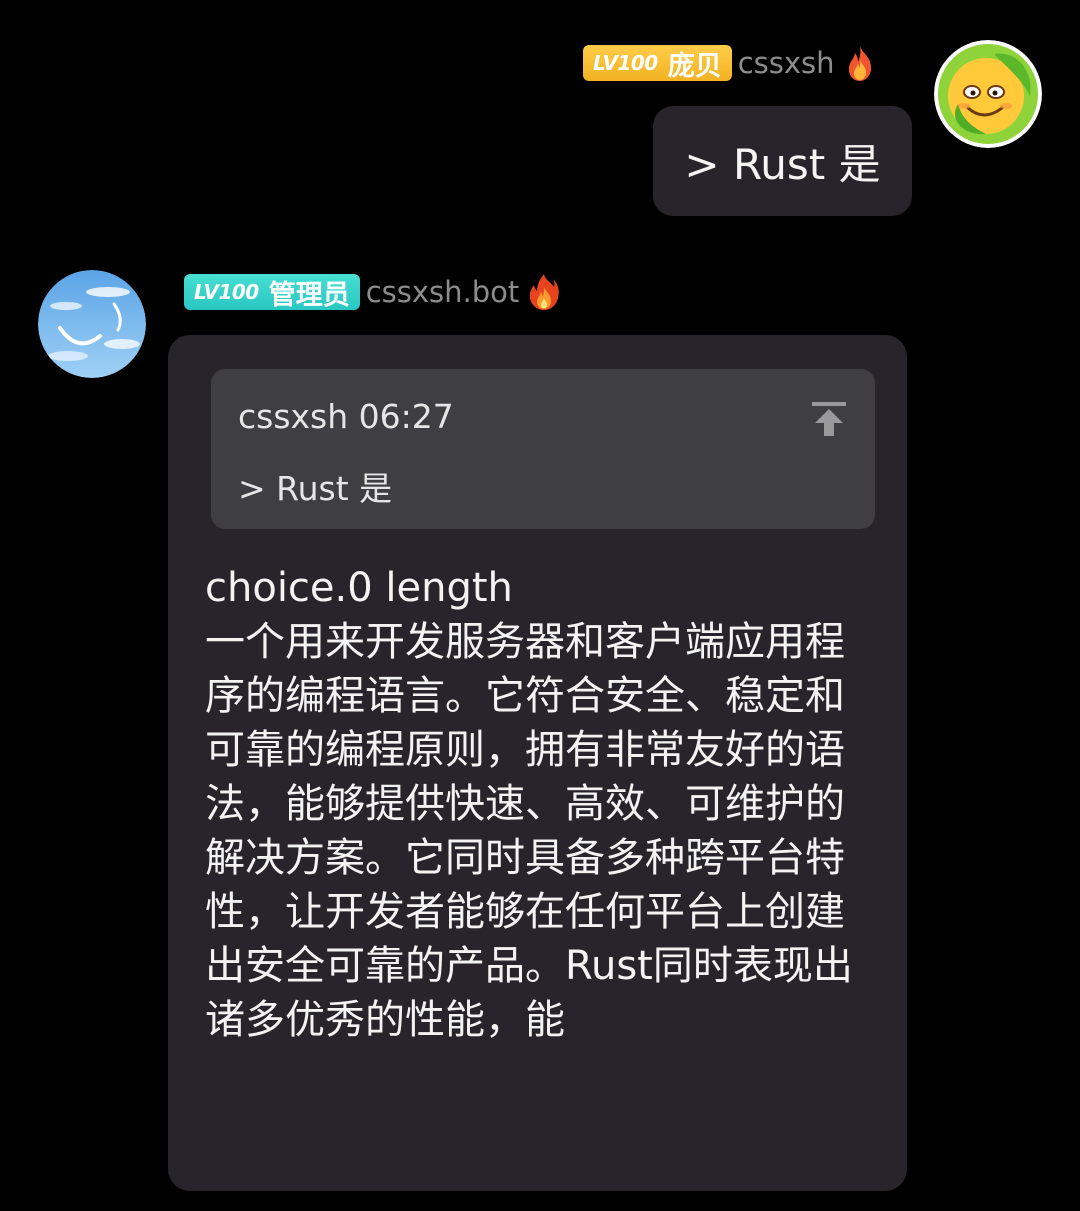 This screenshot has height=1211, width=1080. Describe the element at coordinates (543, 449) in the screenshot. I see `quoted-message: cssxsh 06:27 > Rust 是` at that location.